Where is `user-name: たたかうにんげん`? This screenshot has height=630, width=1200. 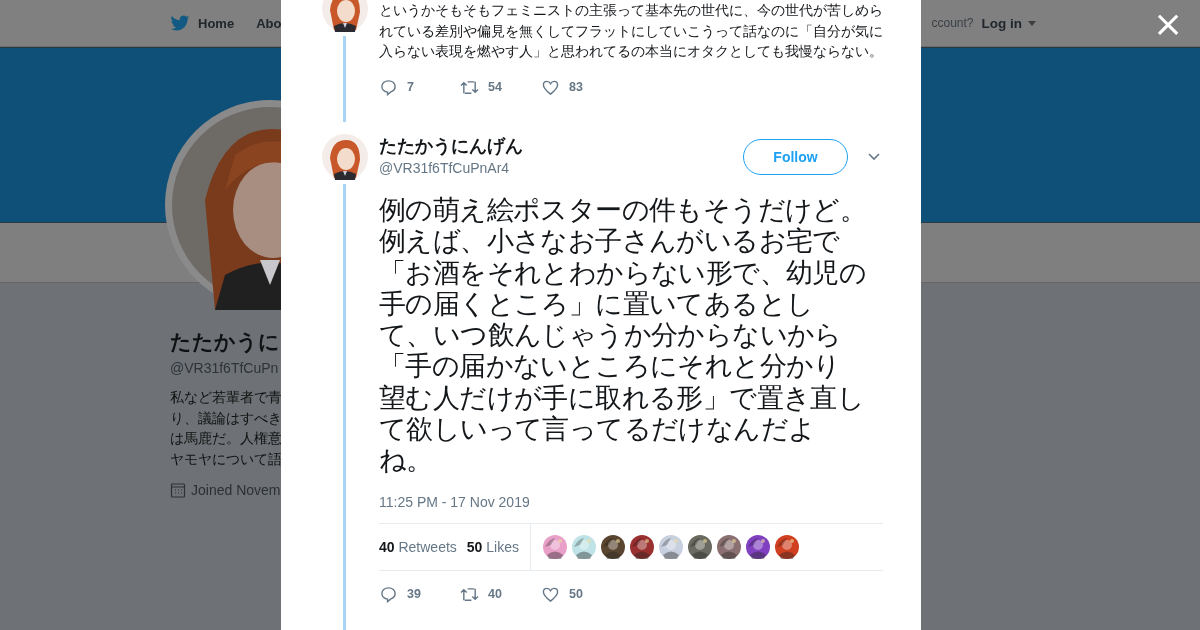
user-name: たたかうにんげん is located at coordinates (561, 146).